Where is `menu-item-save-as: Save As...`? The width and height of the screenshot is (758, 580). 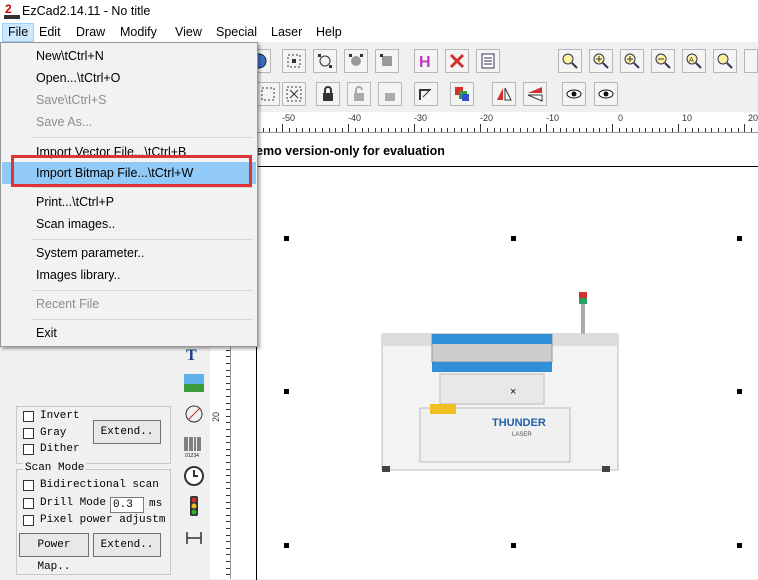
menu-item-save-as: Save As... is located at coordinates (129, 122).